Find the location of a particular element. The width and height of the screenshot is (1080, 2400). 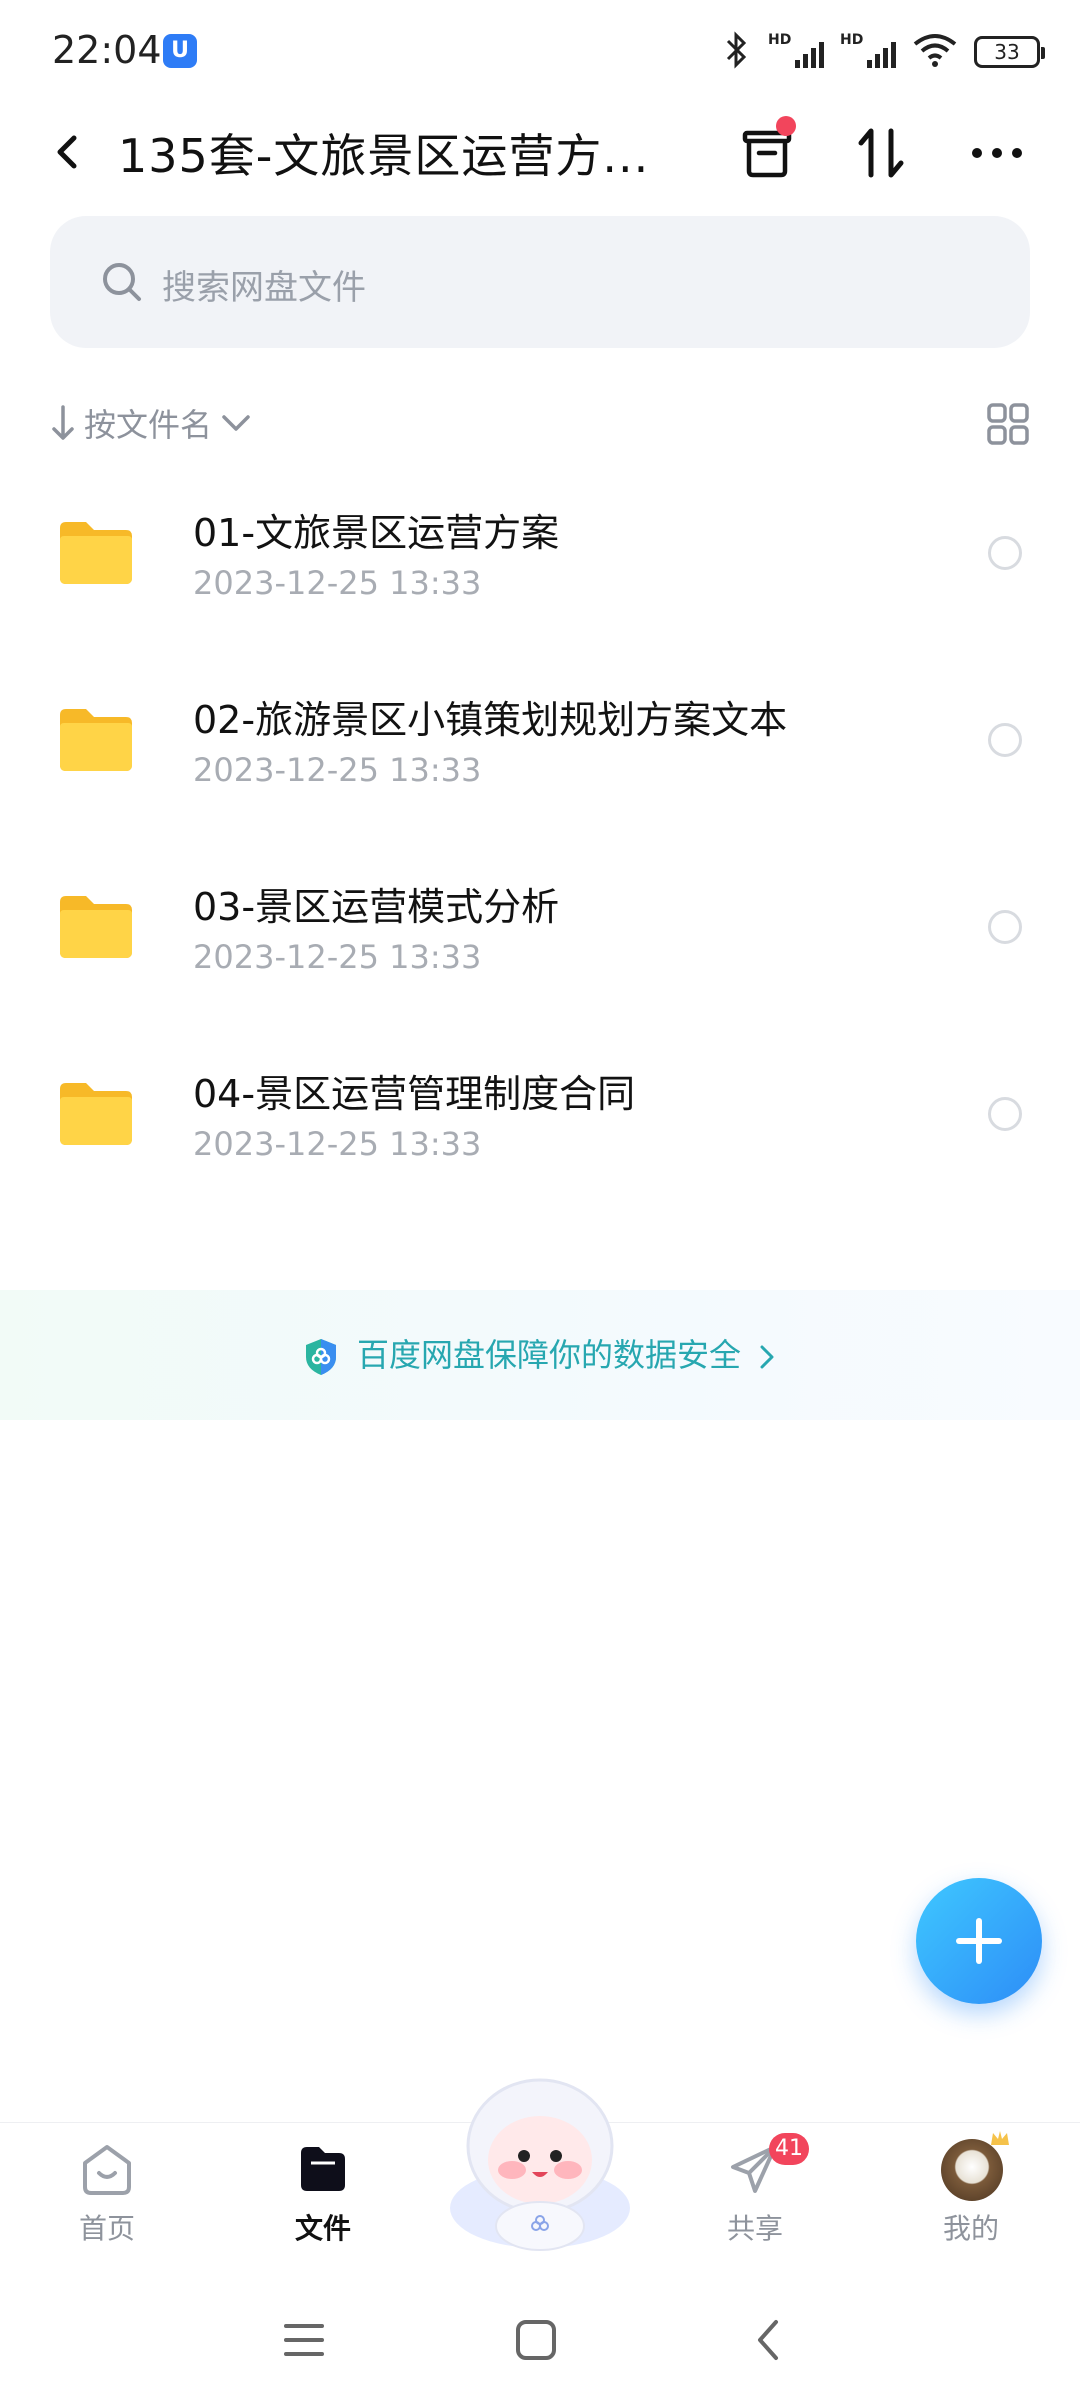

square-icon is located at coordinates (536, 2340).